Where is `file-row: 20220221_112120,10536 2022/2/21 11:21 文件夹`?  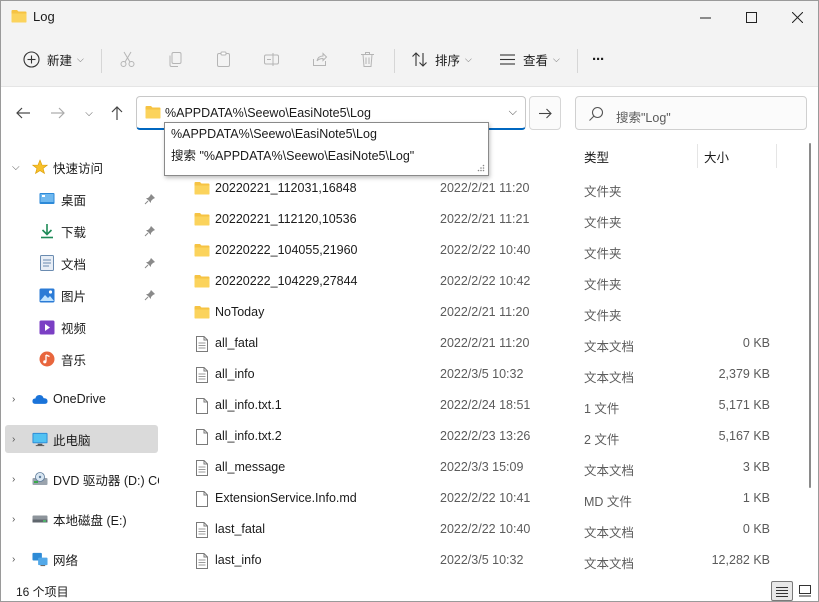 file-row: 20220221_112120,10536 2022/2/21 11:21 文件夹 is located at coordinates (481, 219).